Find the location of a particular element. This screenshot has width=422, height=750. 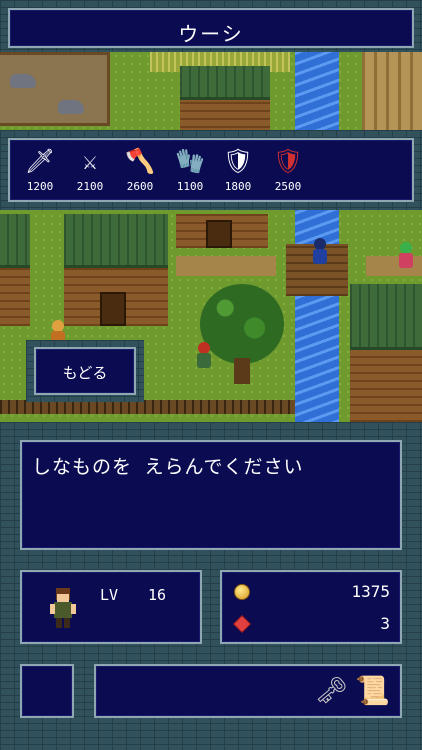

sword-icon: 🗡 is located at coordinates (40, 161).